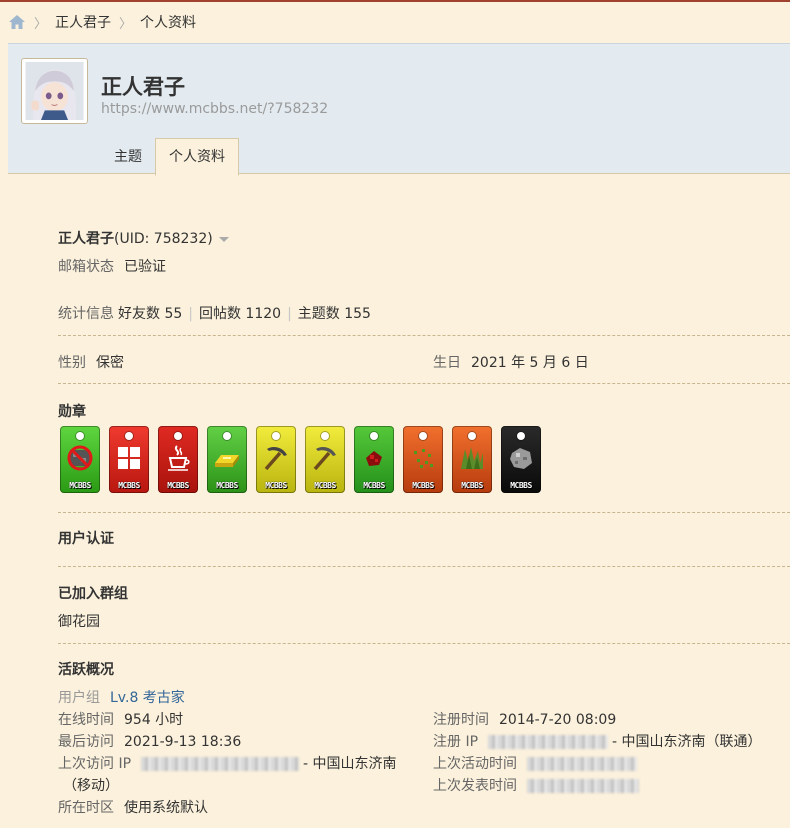 The image size is (790, 828). Describe the element at coordinates (143, 87) in the screenshot. I see `profile-name: 正人君子` at that location.